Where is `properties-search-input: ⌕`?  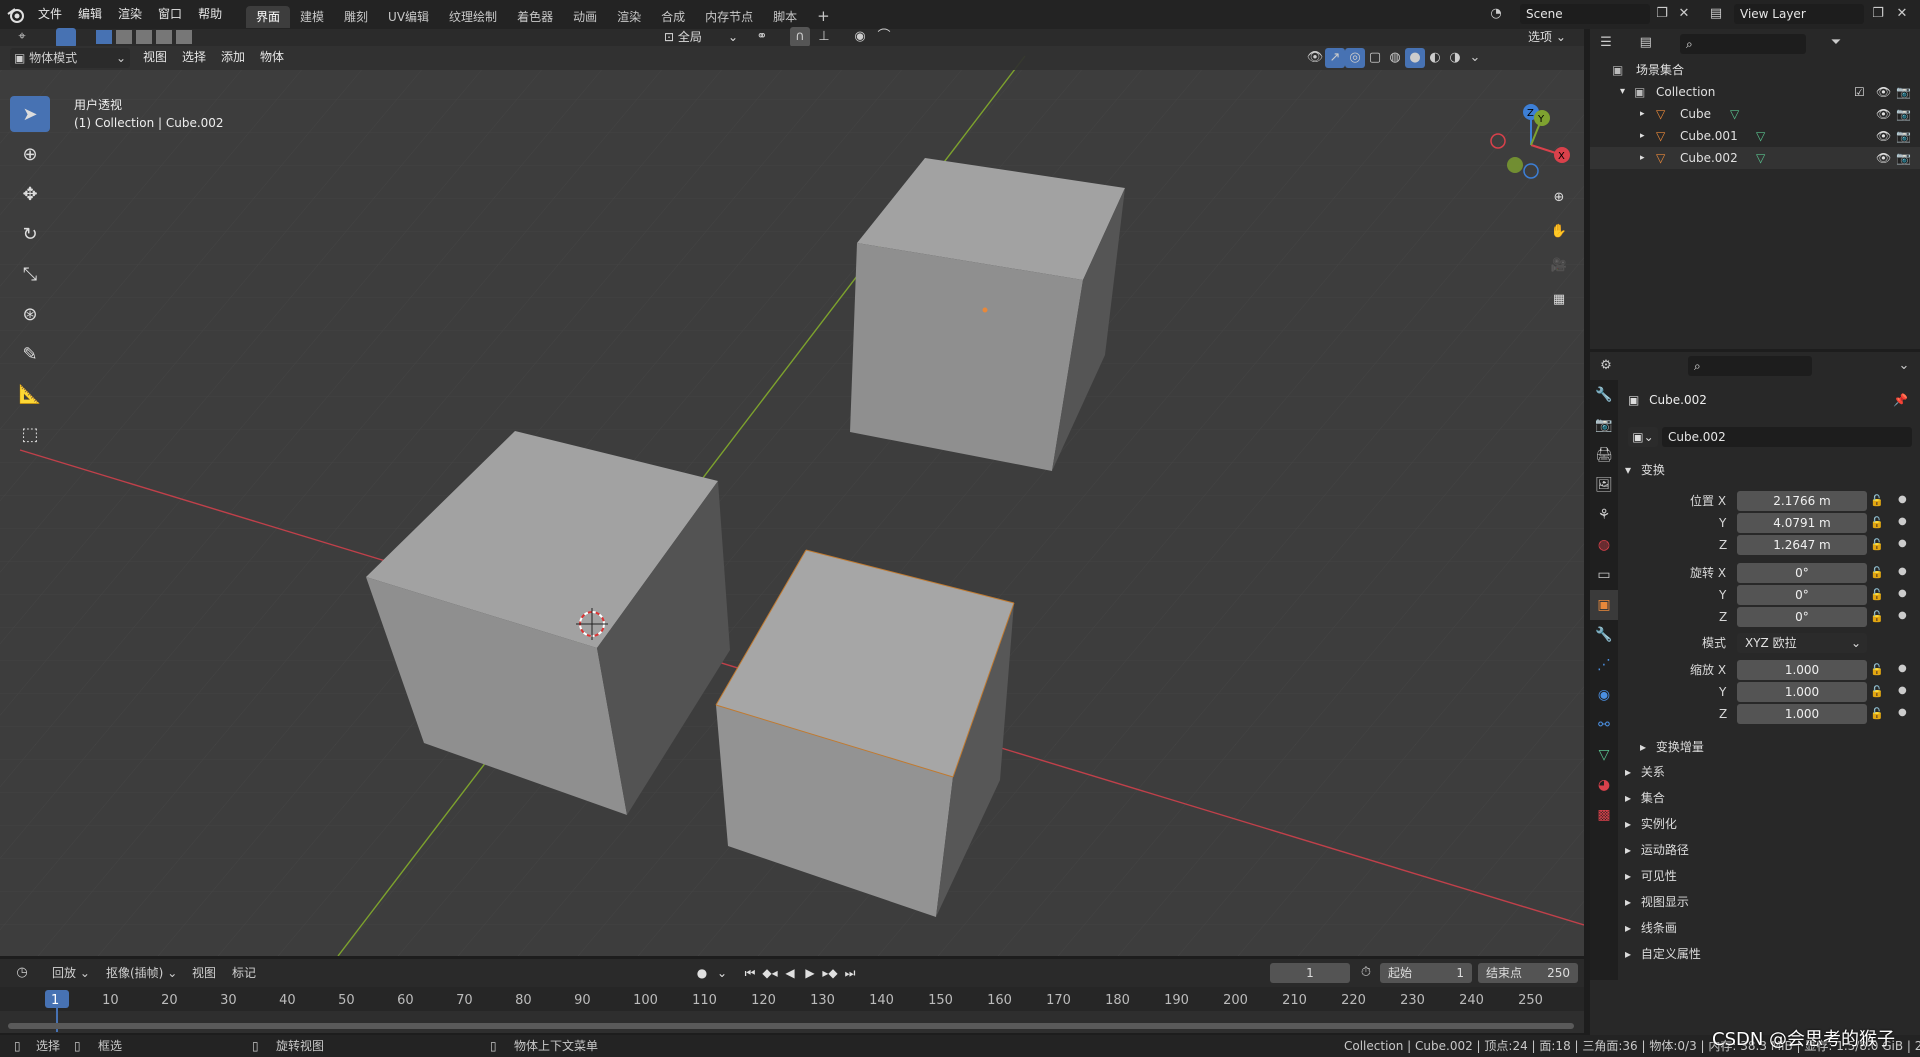
properties-search-input: ⌕ is located at coordinates (1750, 366).